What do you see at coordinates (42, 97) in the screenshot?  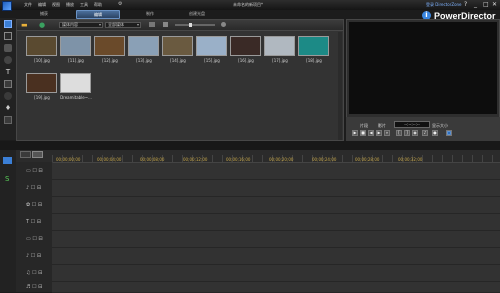 I see `media-caption: [19].jpg` at bounding box center [42, 97].